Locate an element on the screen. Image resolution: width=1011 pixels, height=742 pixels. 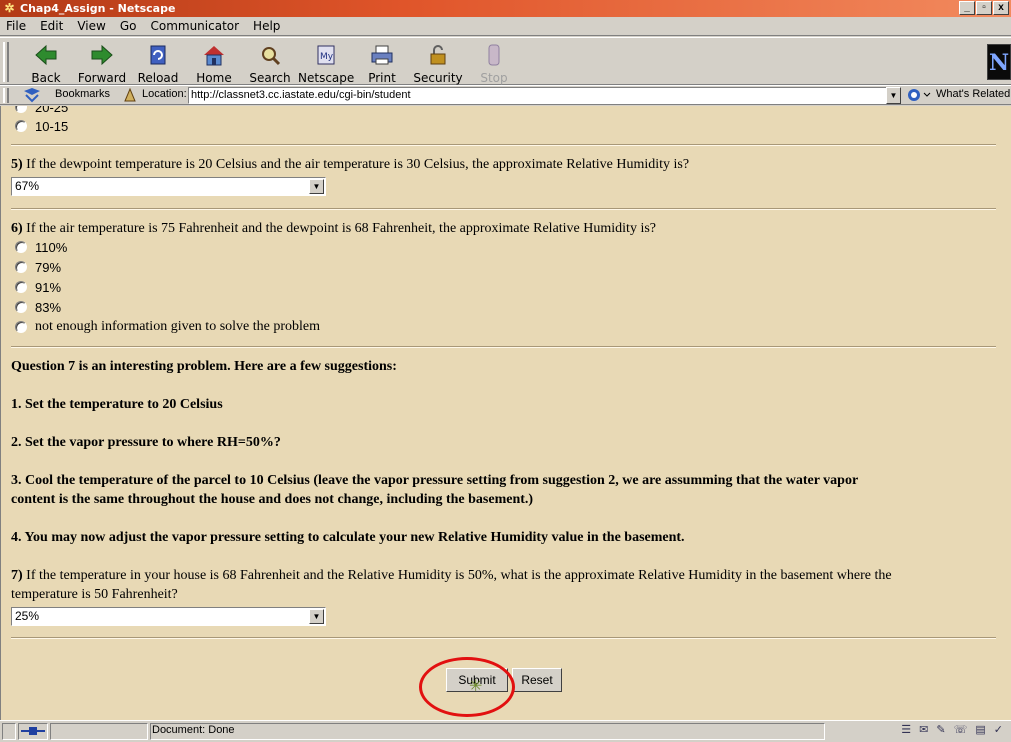
status-bar: Document: Done ☰ ✉ ✎ ☏ ▤ ✓ is located at coordinates (505, 730).